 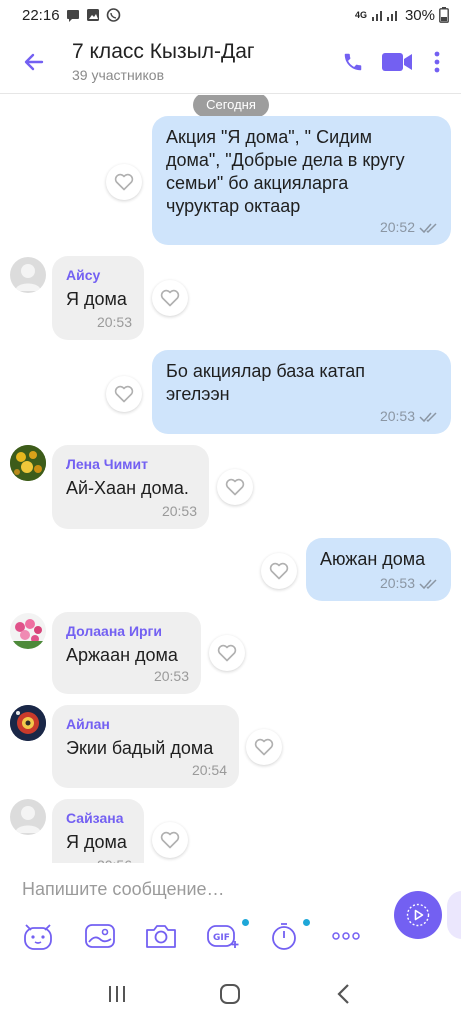 What do you see at coordinates (444, 15) in the screenshot?
I see `battery-icon` at bounding box center [444, 15].